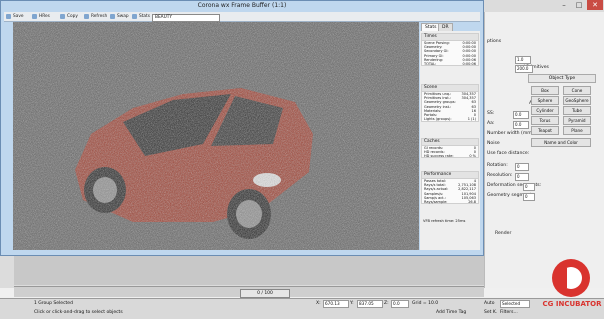  What do you see at coordinates (545, 110) in the screenshot?
I see `cylinder-button: Cylinder` at bounding box center [545, 110].